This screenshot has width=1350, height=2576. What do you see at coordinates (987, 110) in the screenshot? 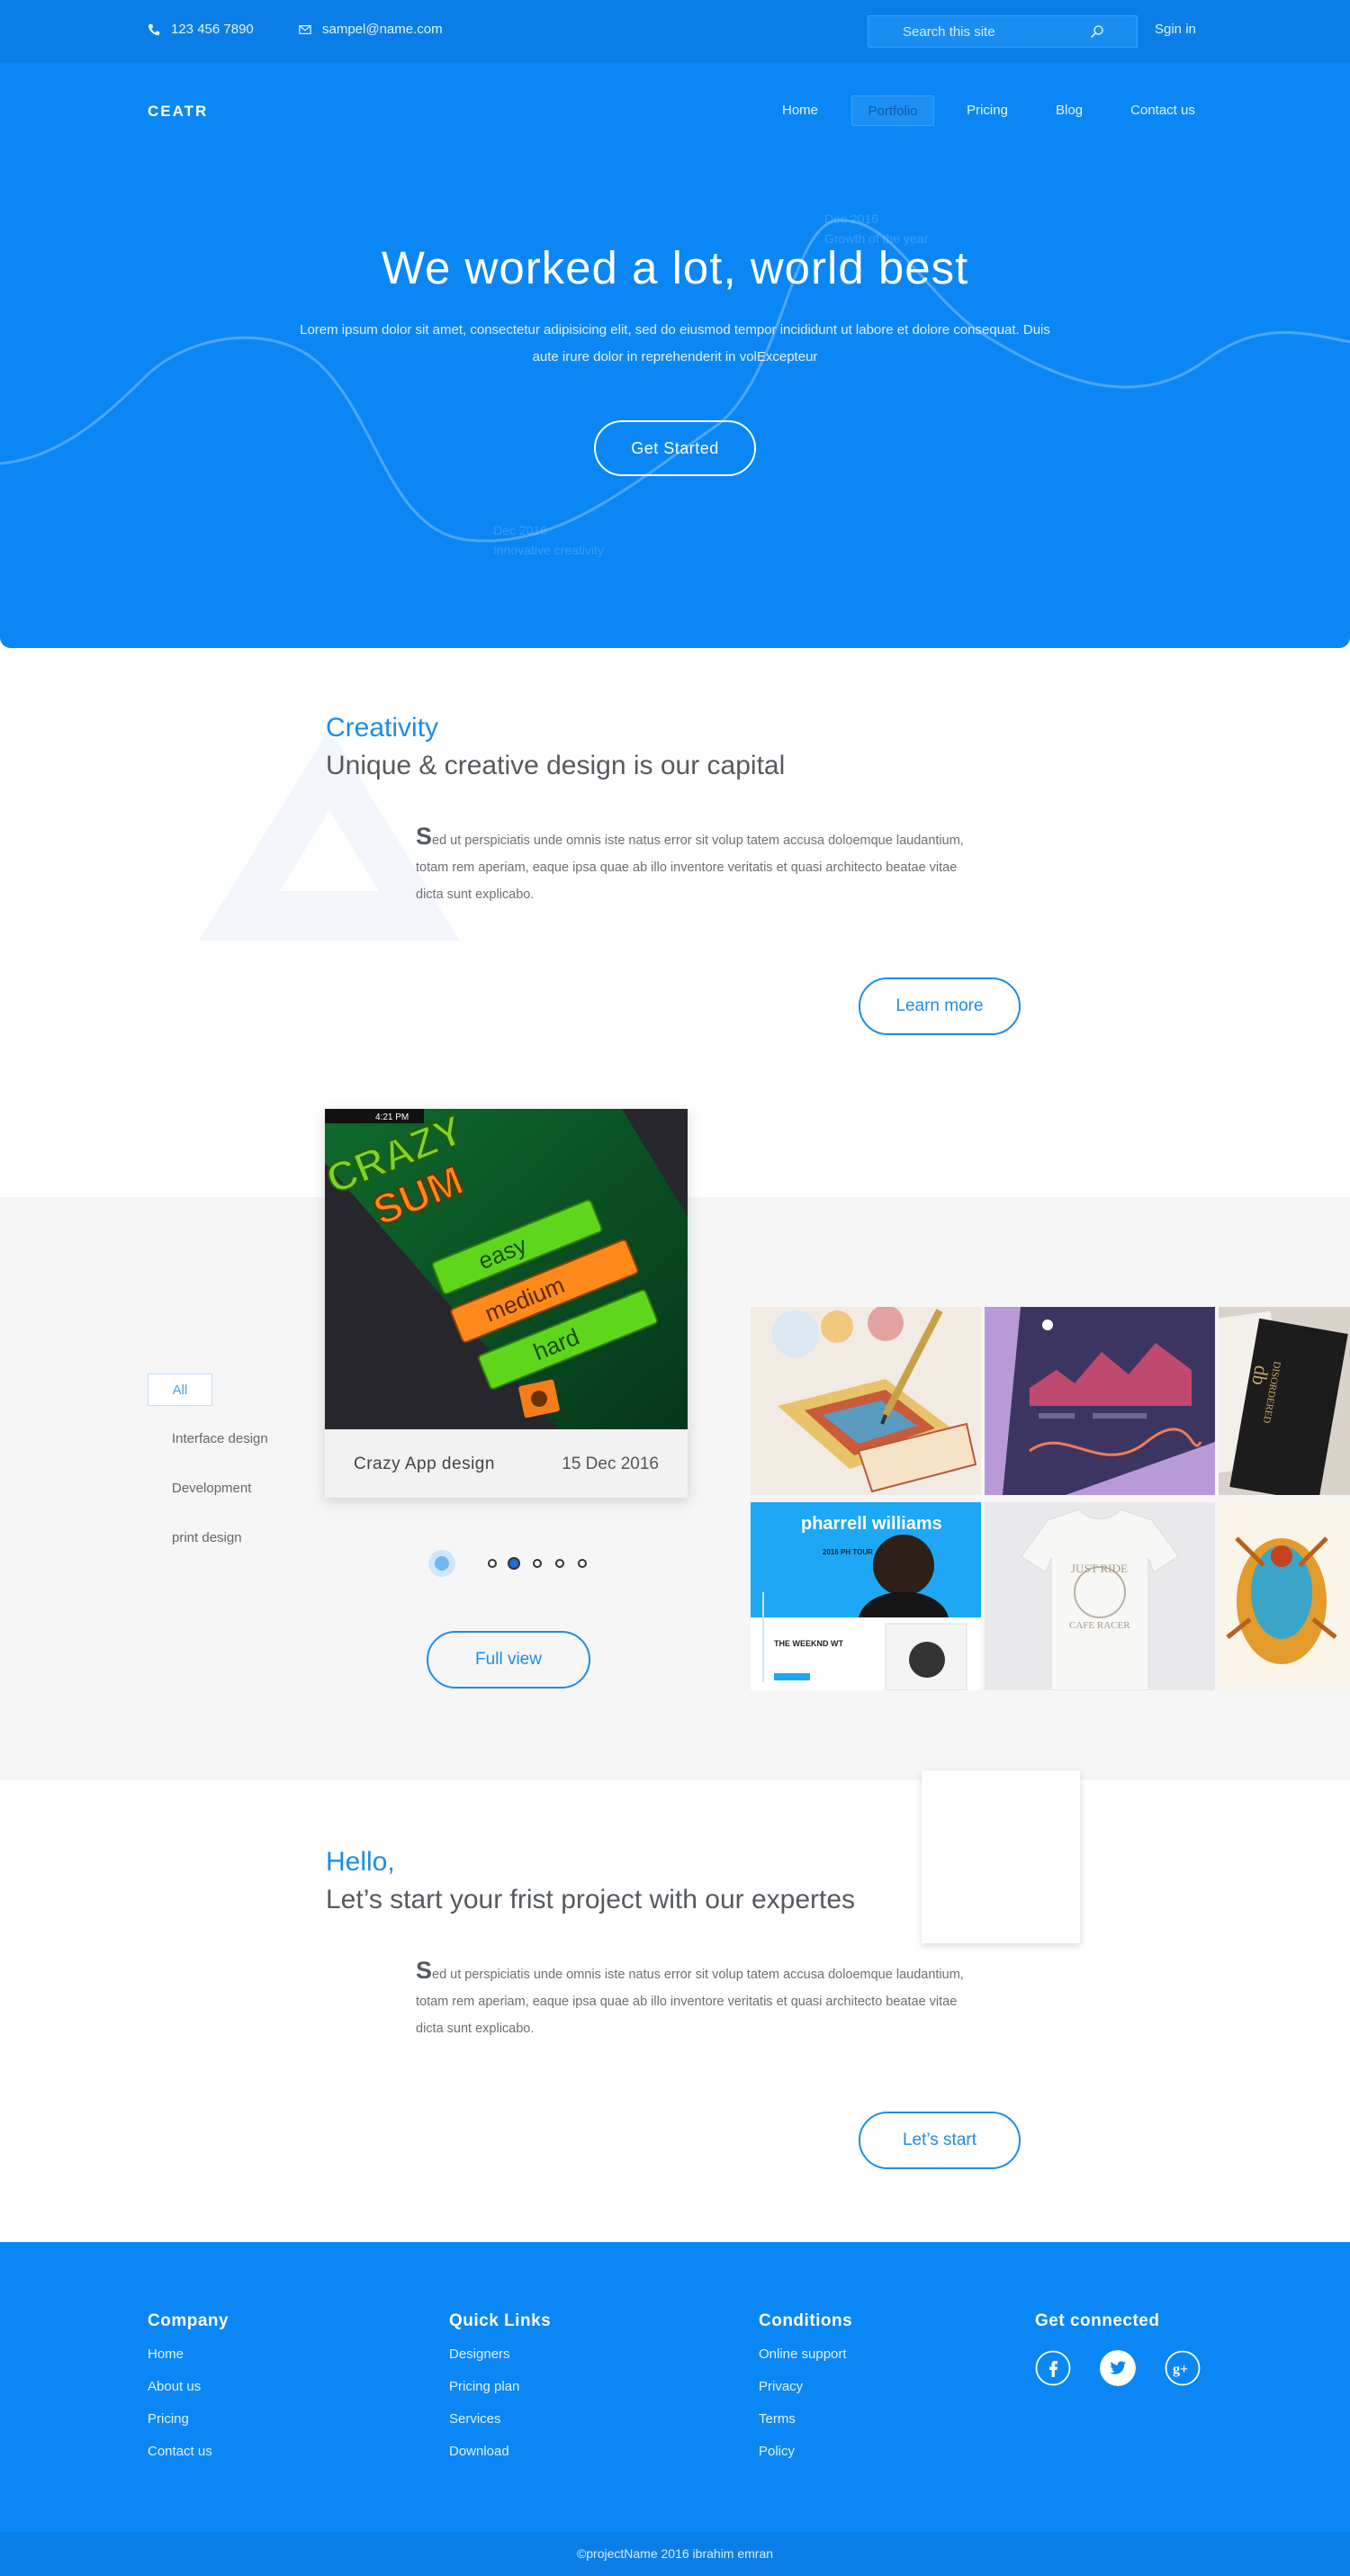
I see `nav-pricing: Pricing` at bounding box center [987, 110].